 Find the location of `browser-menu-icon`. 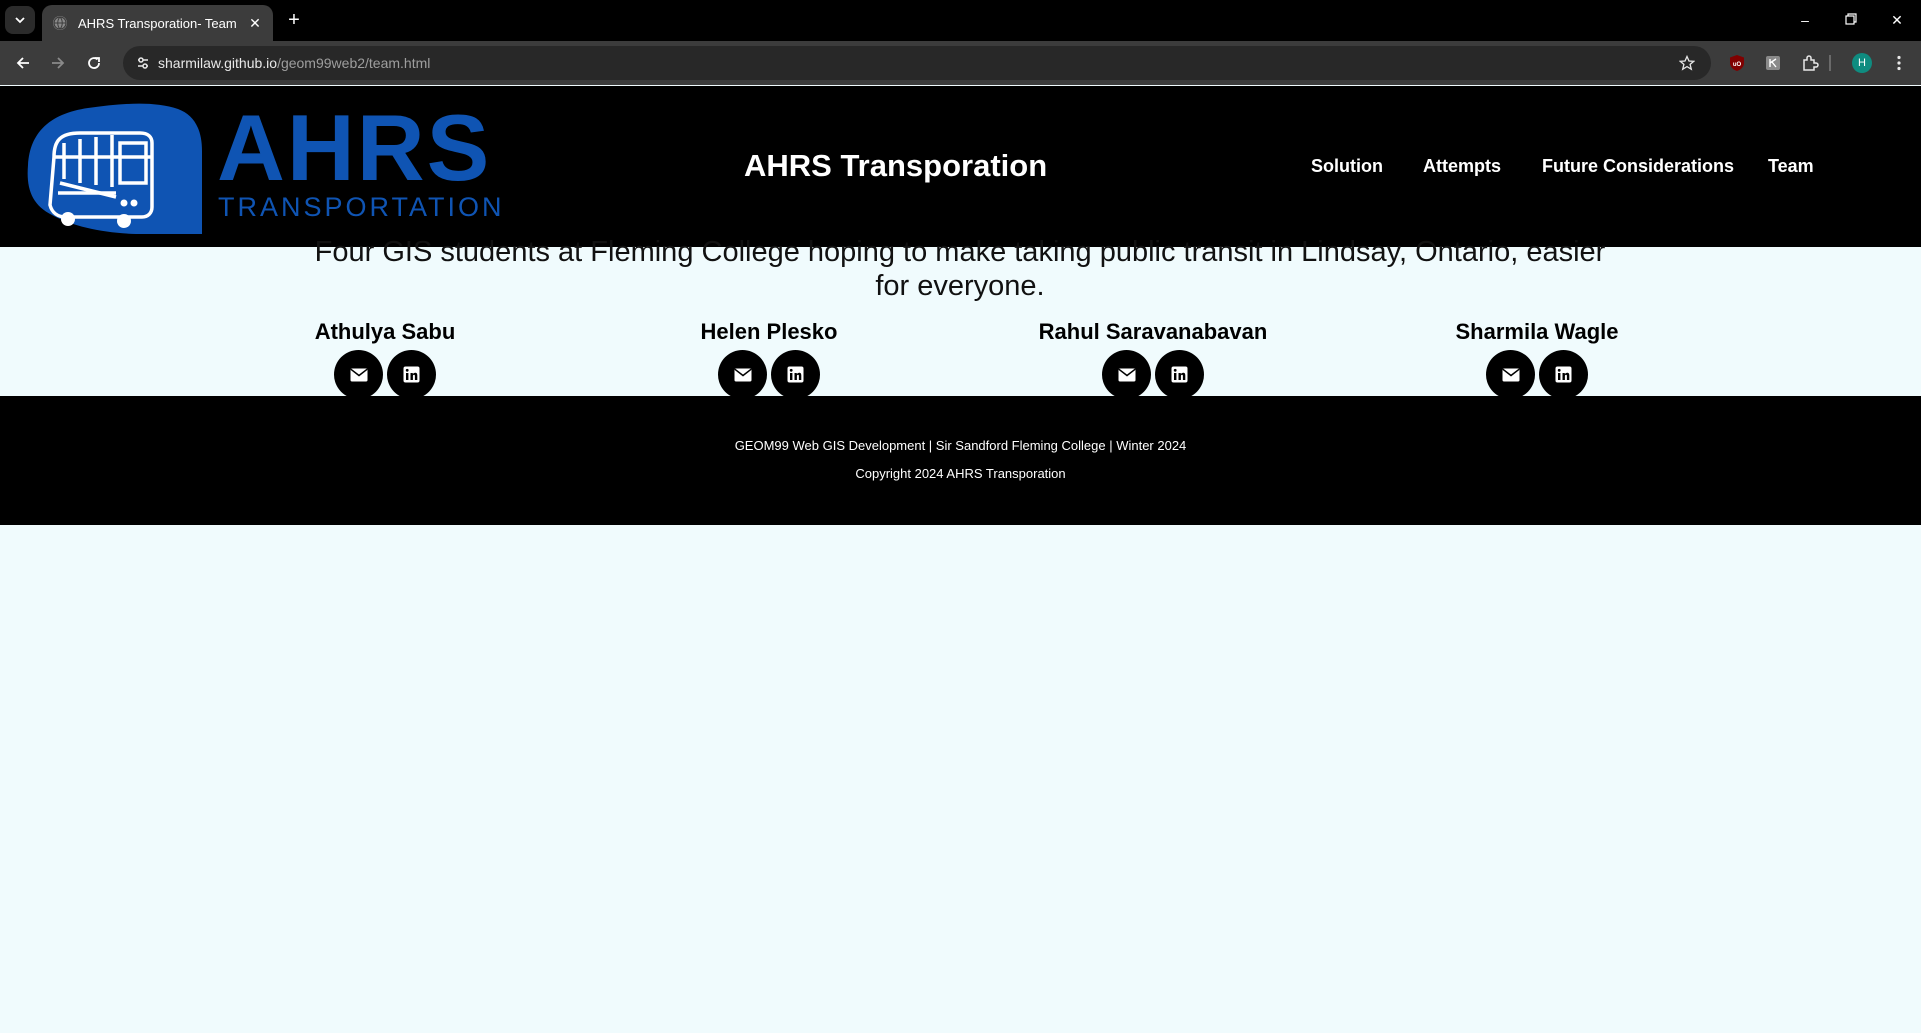

browser-menu-icon is located at coordinates (1899, 63).